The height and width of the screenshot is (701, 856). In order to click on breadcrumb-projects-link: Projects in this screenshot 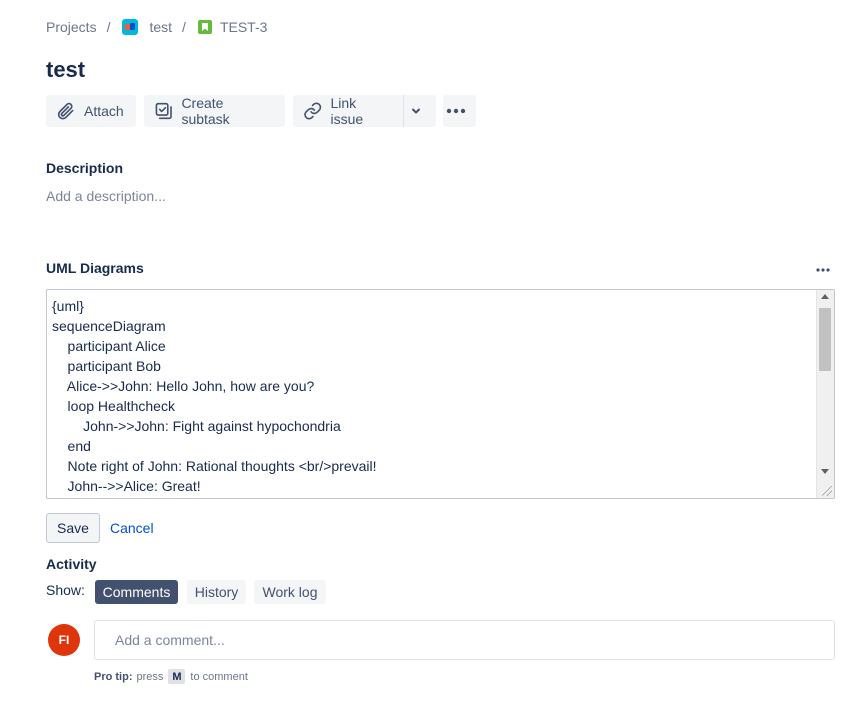, I will do `click(71, 27)`.